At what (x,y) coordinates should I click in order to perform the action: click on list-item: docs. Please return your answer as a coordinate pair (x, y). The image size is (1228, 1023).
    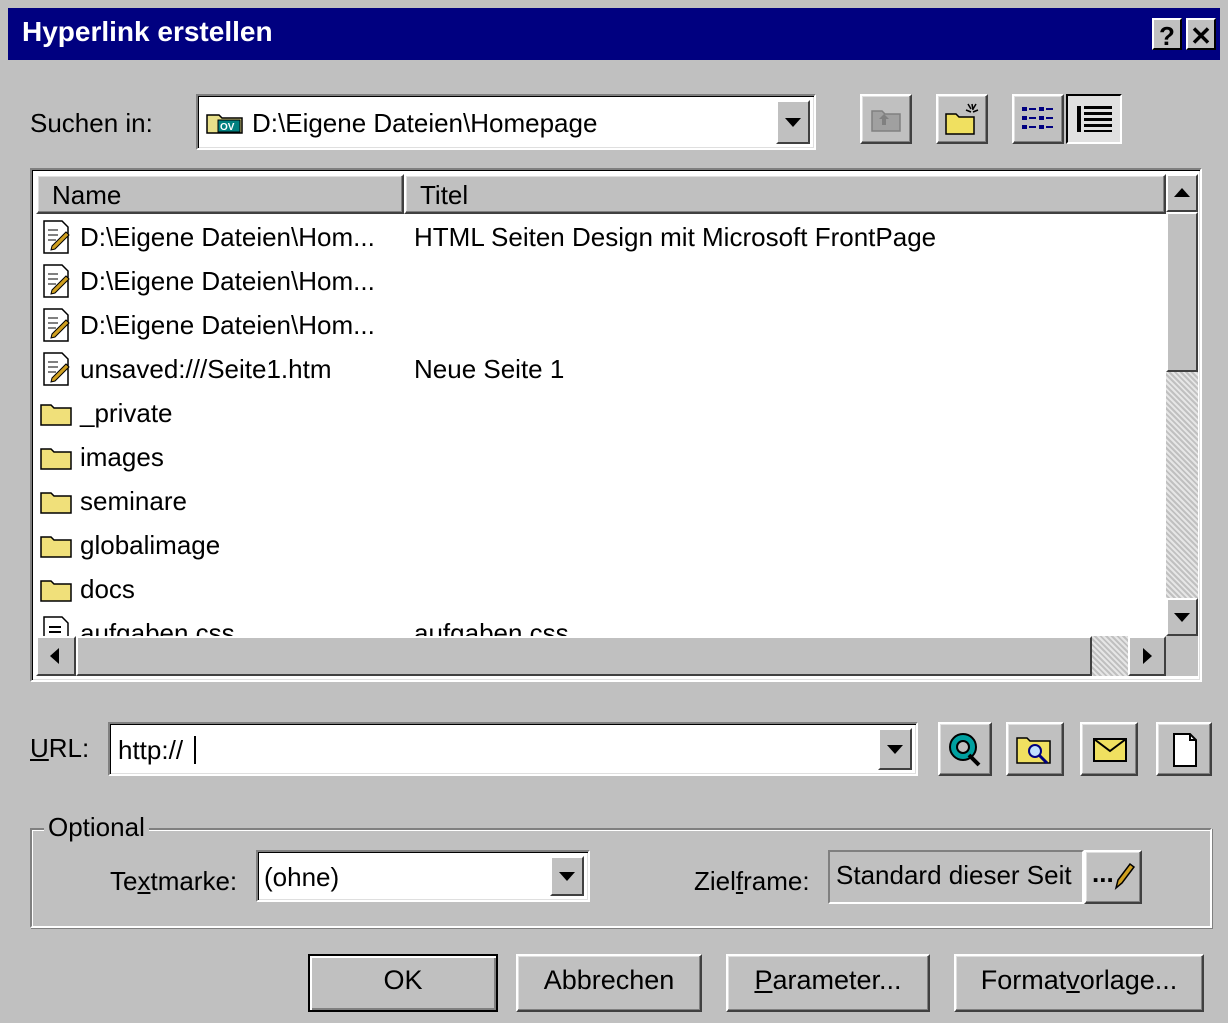
    Looking at the image, I should click on (599, 590).